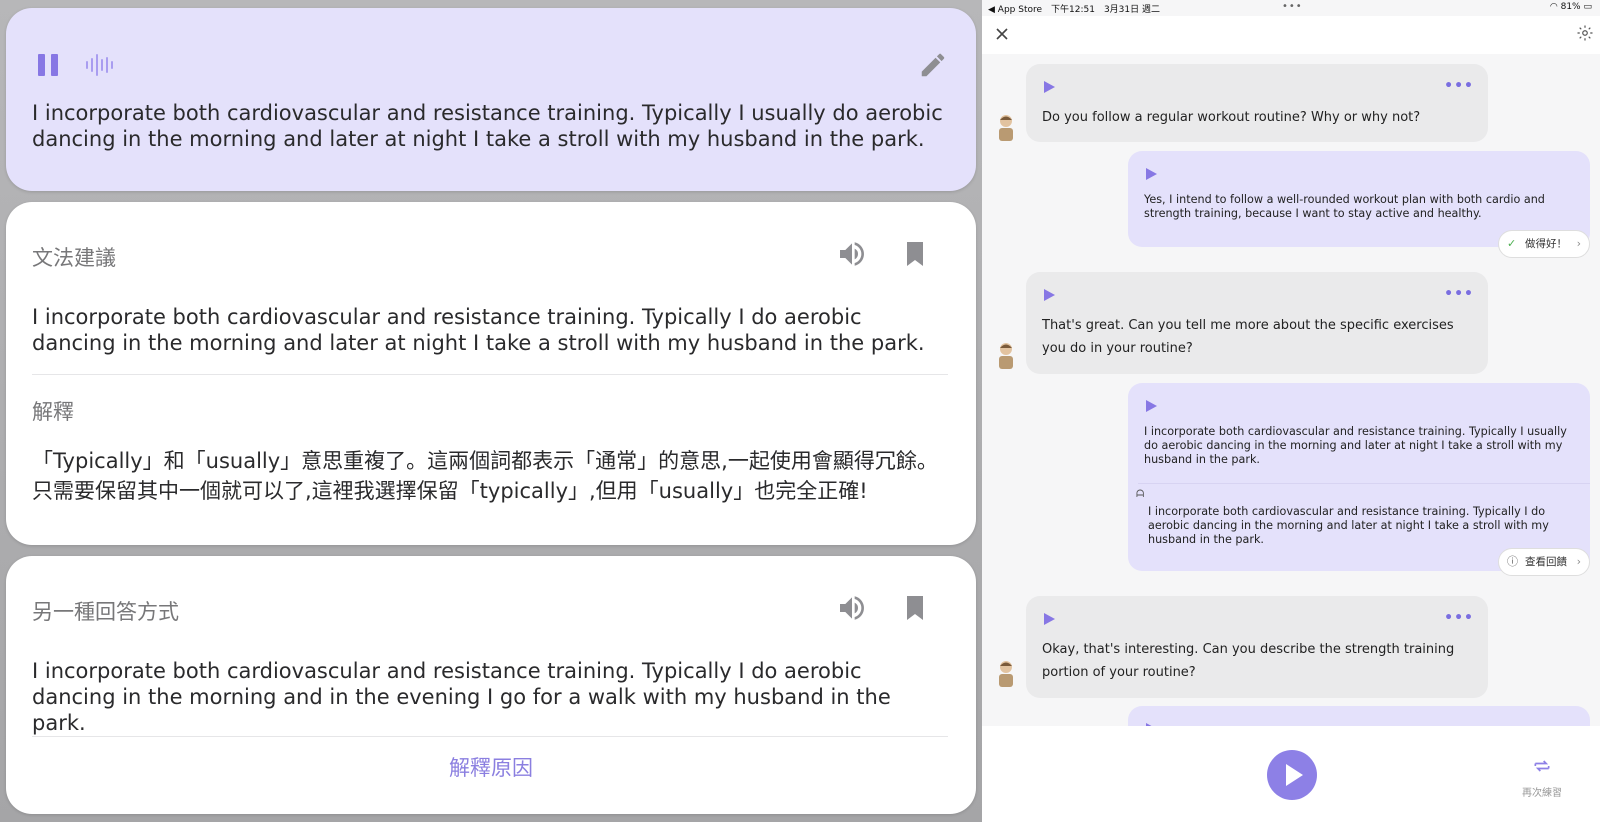  What do you see at coordinates (53, 412) in the screenshot?
I see `explanation-title: 解釋` at bounding box center [53, 412].